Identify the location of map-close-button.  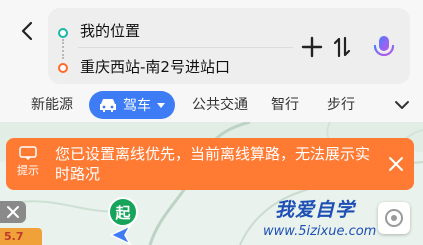
(13, 212).